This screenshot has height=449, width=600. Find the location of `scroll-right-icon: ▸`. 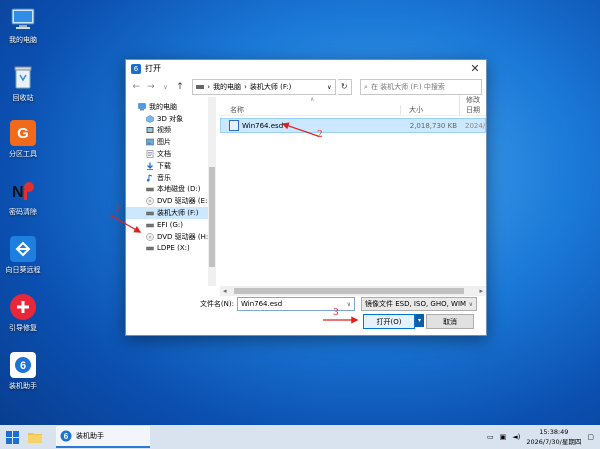

scroll-right-icon: ▸ is located at coordinates (481, 291).